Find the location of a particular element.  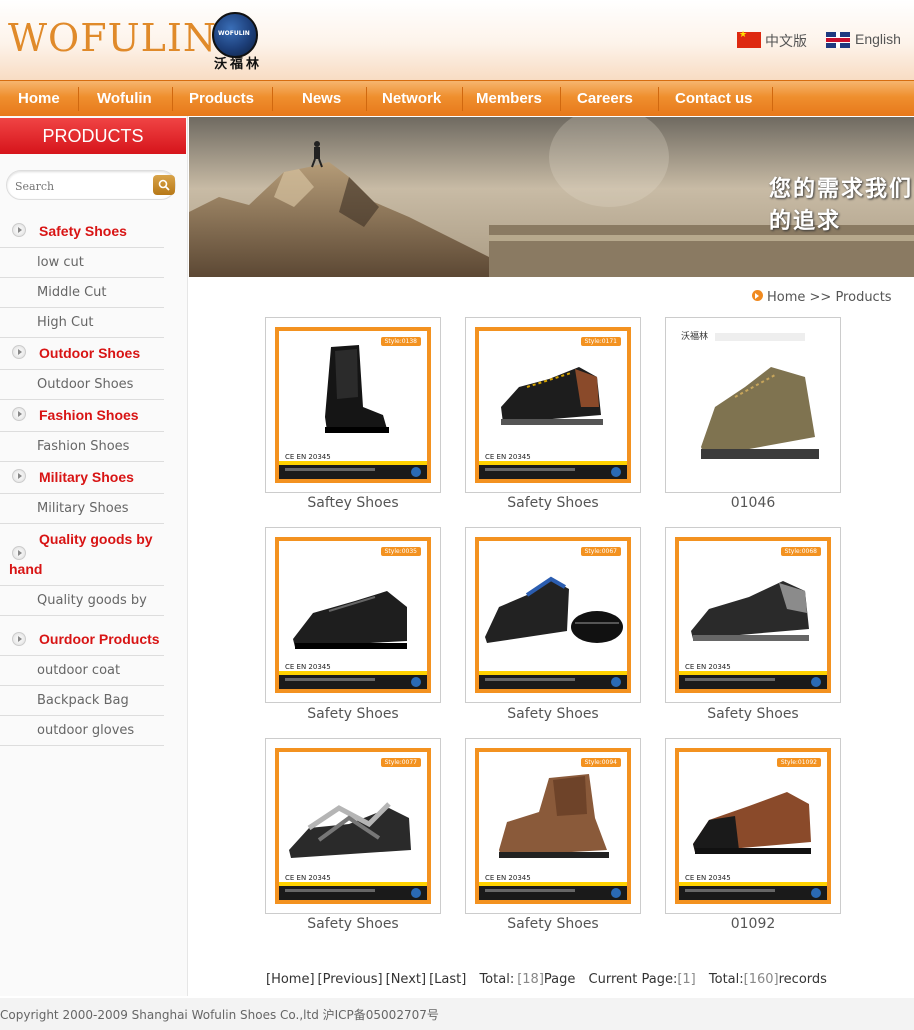

sandal-image is located at coordinates (350, 830).